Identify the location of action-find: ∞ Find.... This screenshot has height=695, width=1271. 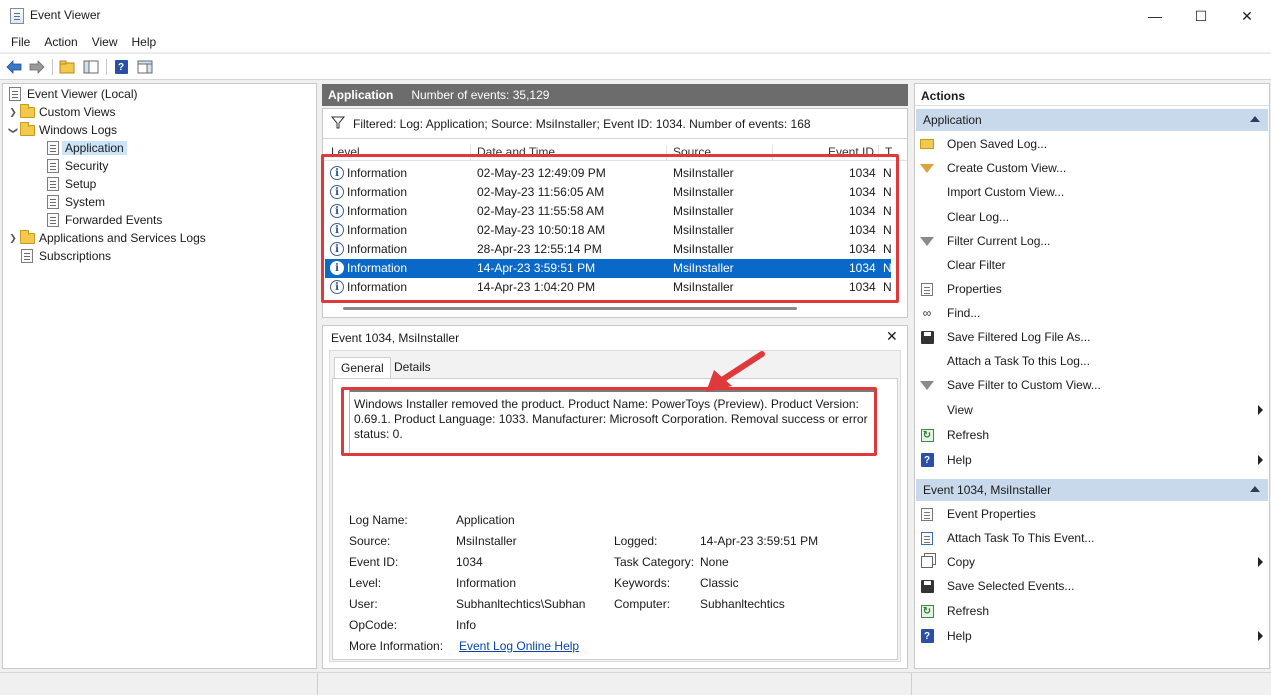
(1092, 313).